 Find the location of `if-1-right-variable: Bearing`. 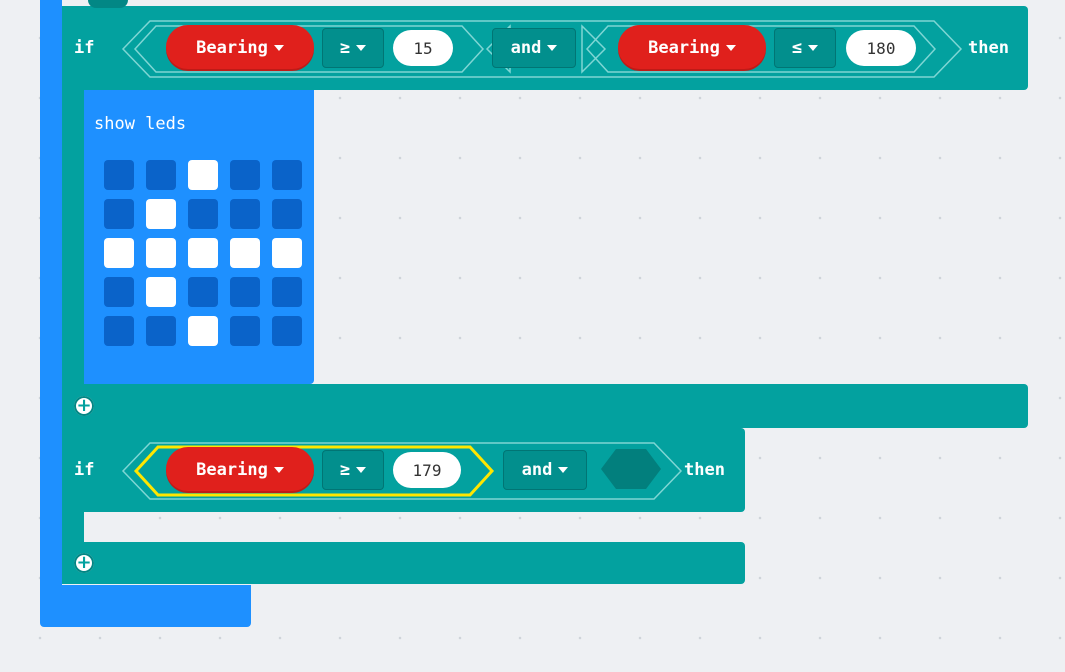

if-1-right-variable: Bearing is located at coordinates (692, 48).